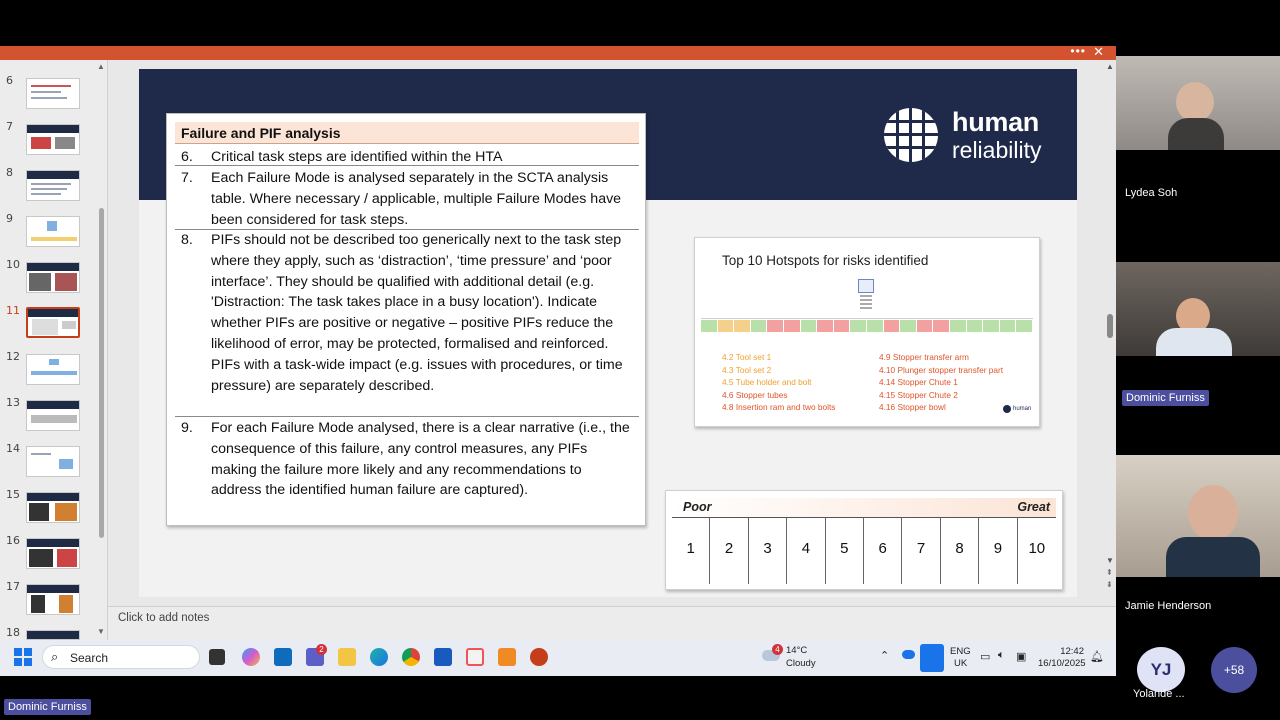  Describe the element at coordinates (187, 178) in the screenshot. I see `item-number: 7.` at that location.